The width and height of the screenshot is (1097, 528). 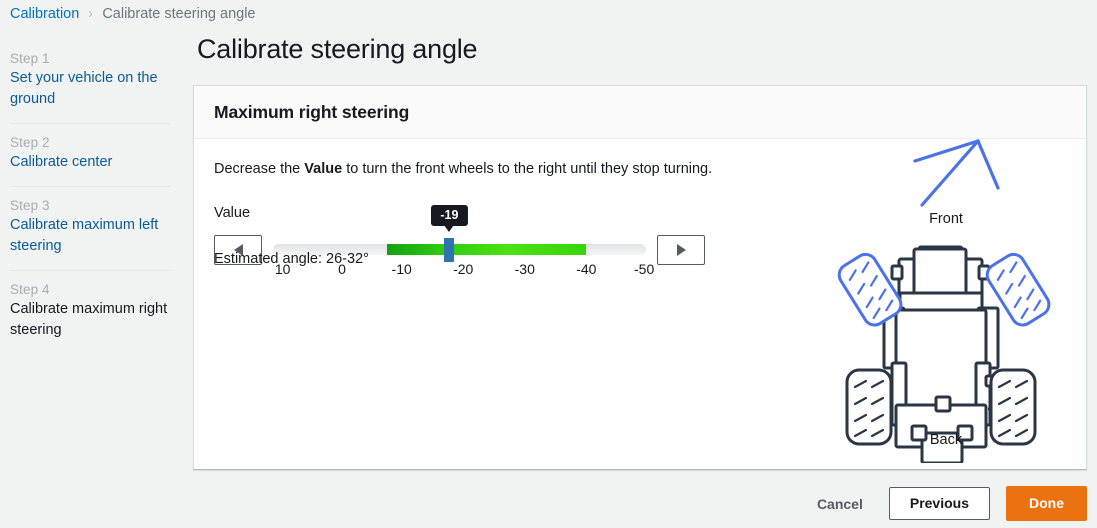 What do you see at coordinates (323, 169) in the screenshot?
I see `instruction-emphasis: Value` at bounding box center [323, 169].